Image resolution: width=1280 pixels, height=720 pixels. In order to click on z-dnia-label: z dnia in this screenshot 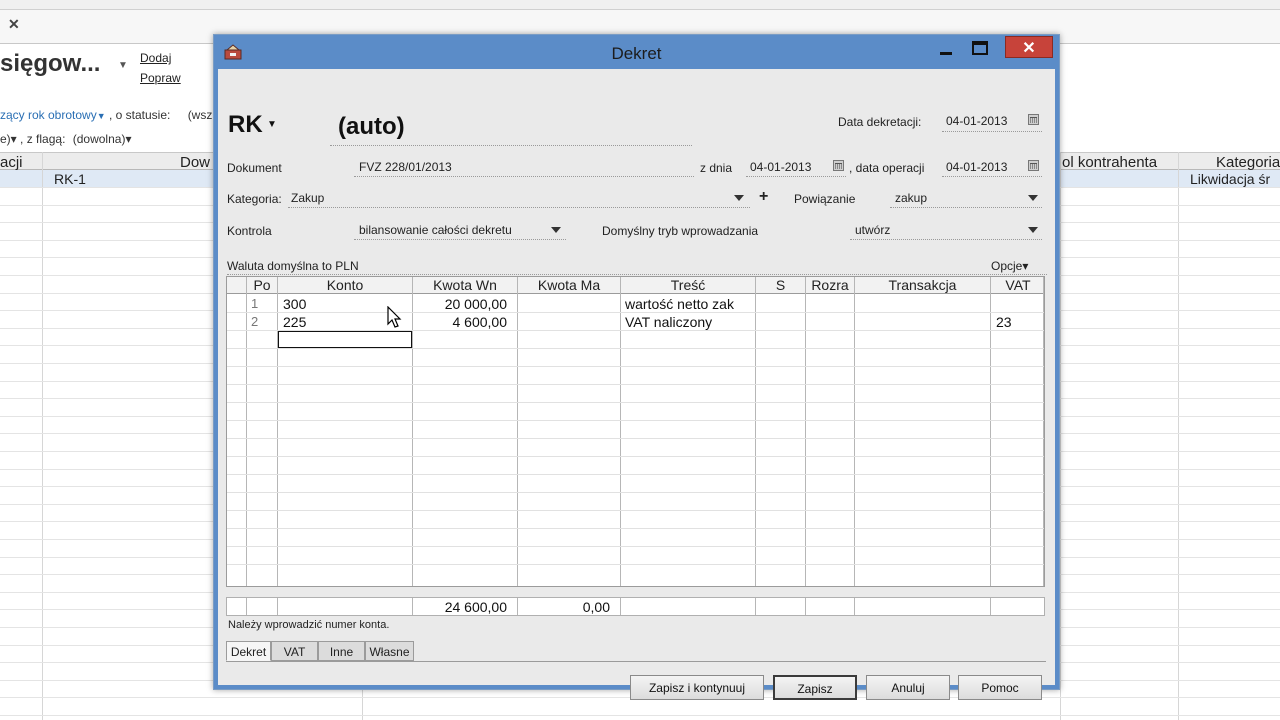, I will do `click(716, 168)`.